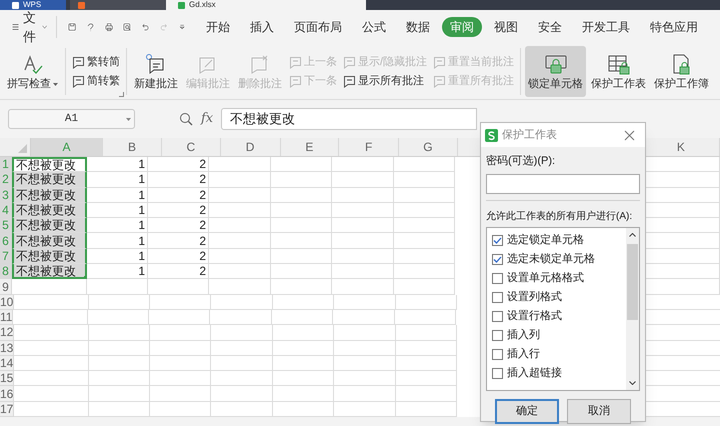 This screenshot has height=426, width=720. What do you see at coordinates (6, 317) in the screenshot?
I see `row-header: 11` at bounding box center [6, 317].